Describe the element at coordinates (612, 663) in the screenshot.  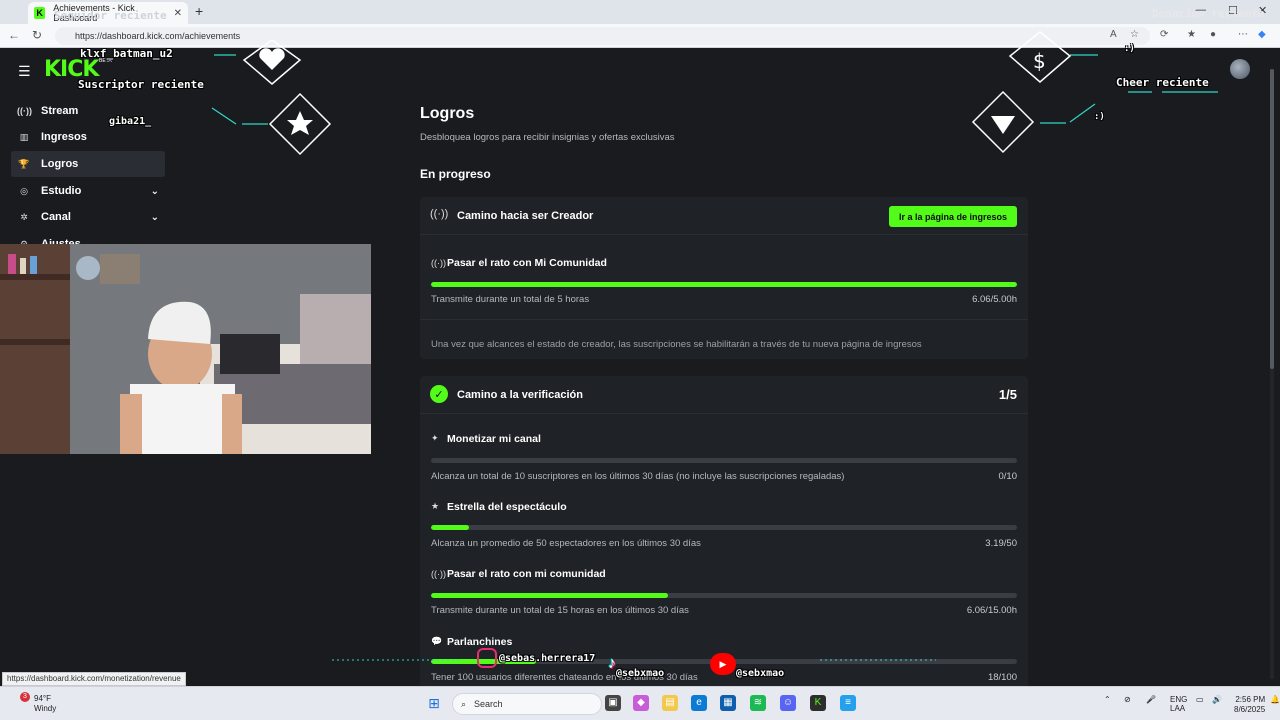
I see `tiktok-icon: ♪` at that location.